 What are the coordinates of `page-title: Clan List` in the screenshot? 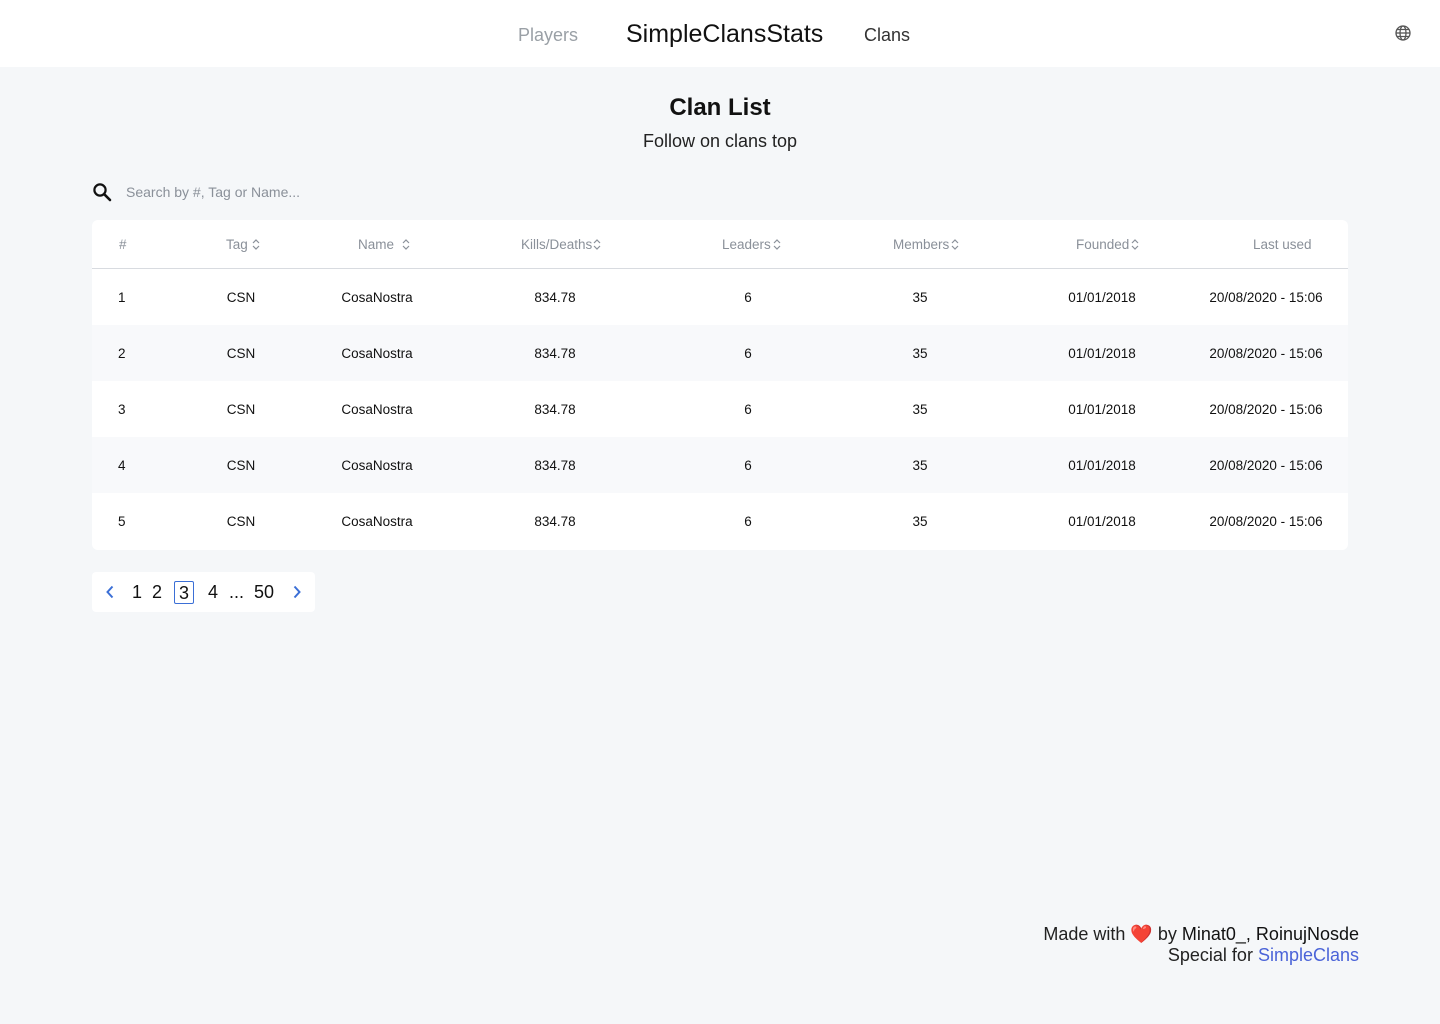 It's located at (720, 107).